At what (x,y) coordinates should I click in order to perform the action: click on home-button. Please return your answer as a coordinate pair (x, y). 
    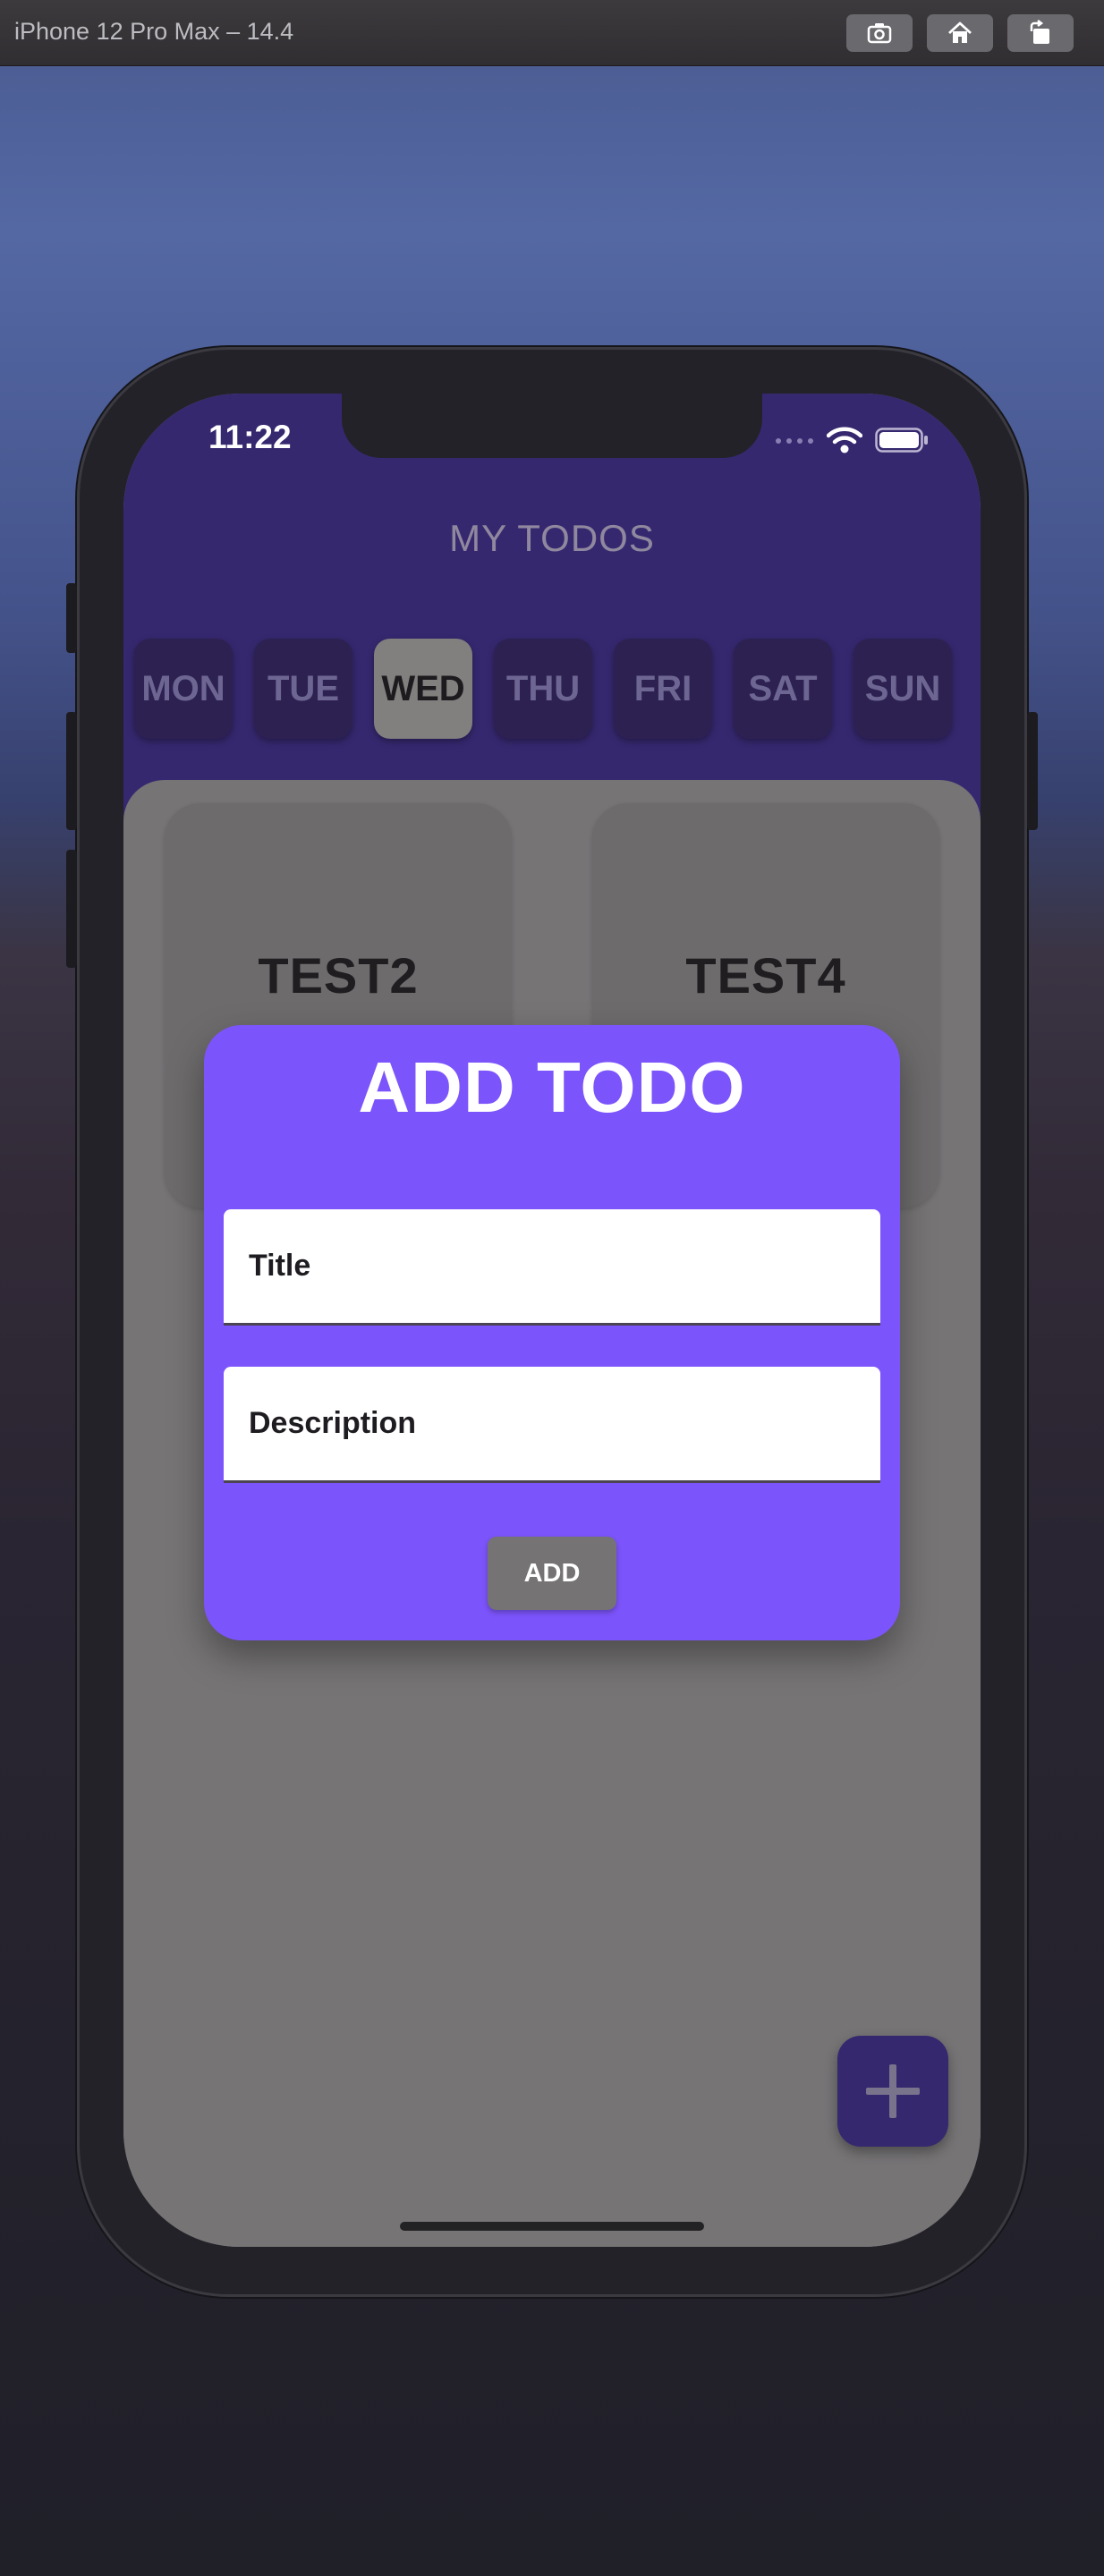
    Looking at the image, I should click on (960, 33).